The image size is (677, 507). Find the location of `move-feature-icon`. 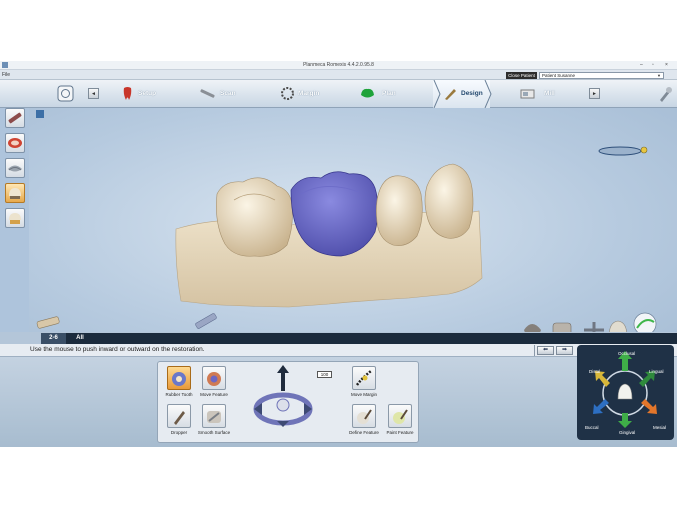

move-feature-icon is located at coordinates (214, 378).